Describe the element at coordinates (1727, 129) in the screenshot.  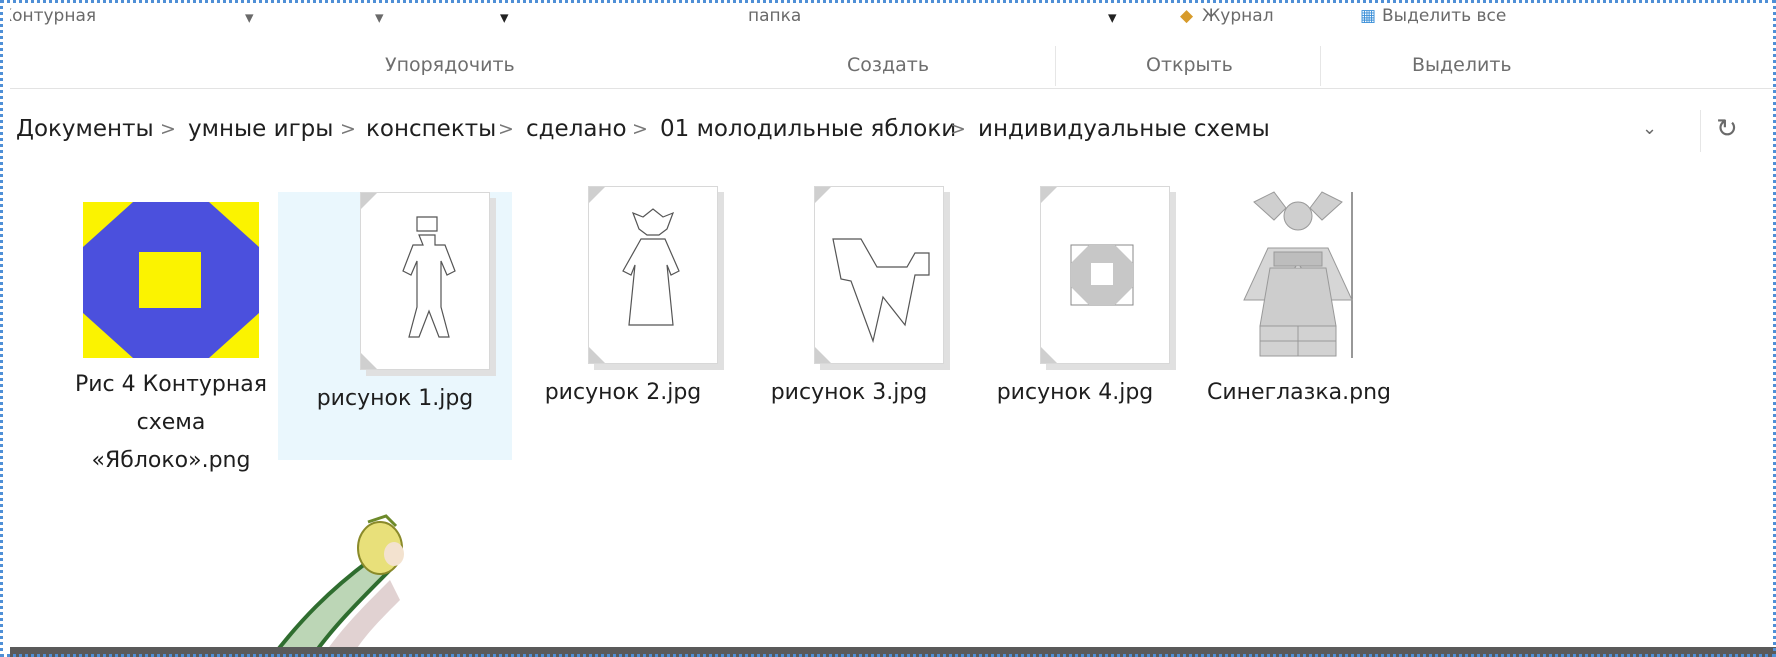
I see `refresh-icon: ↻` at that location.